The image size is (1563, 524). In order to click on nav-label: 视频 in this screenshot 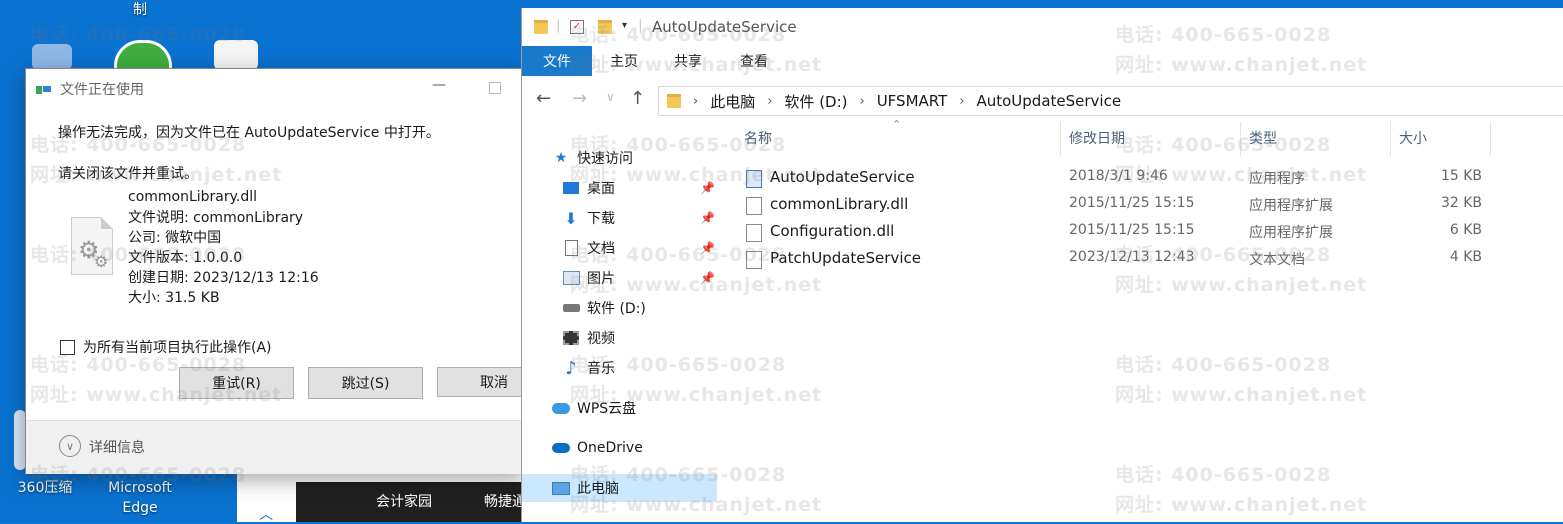, I will do `click(601, 339)`.